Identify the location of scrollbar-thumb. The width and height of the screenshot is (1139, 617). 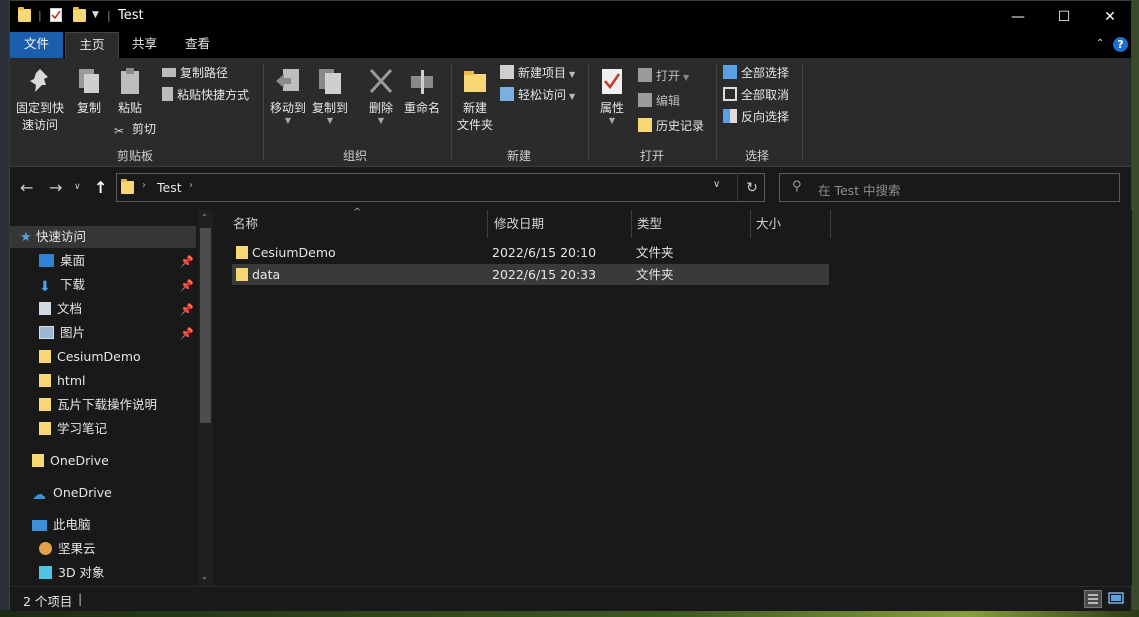
(205, 325).